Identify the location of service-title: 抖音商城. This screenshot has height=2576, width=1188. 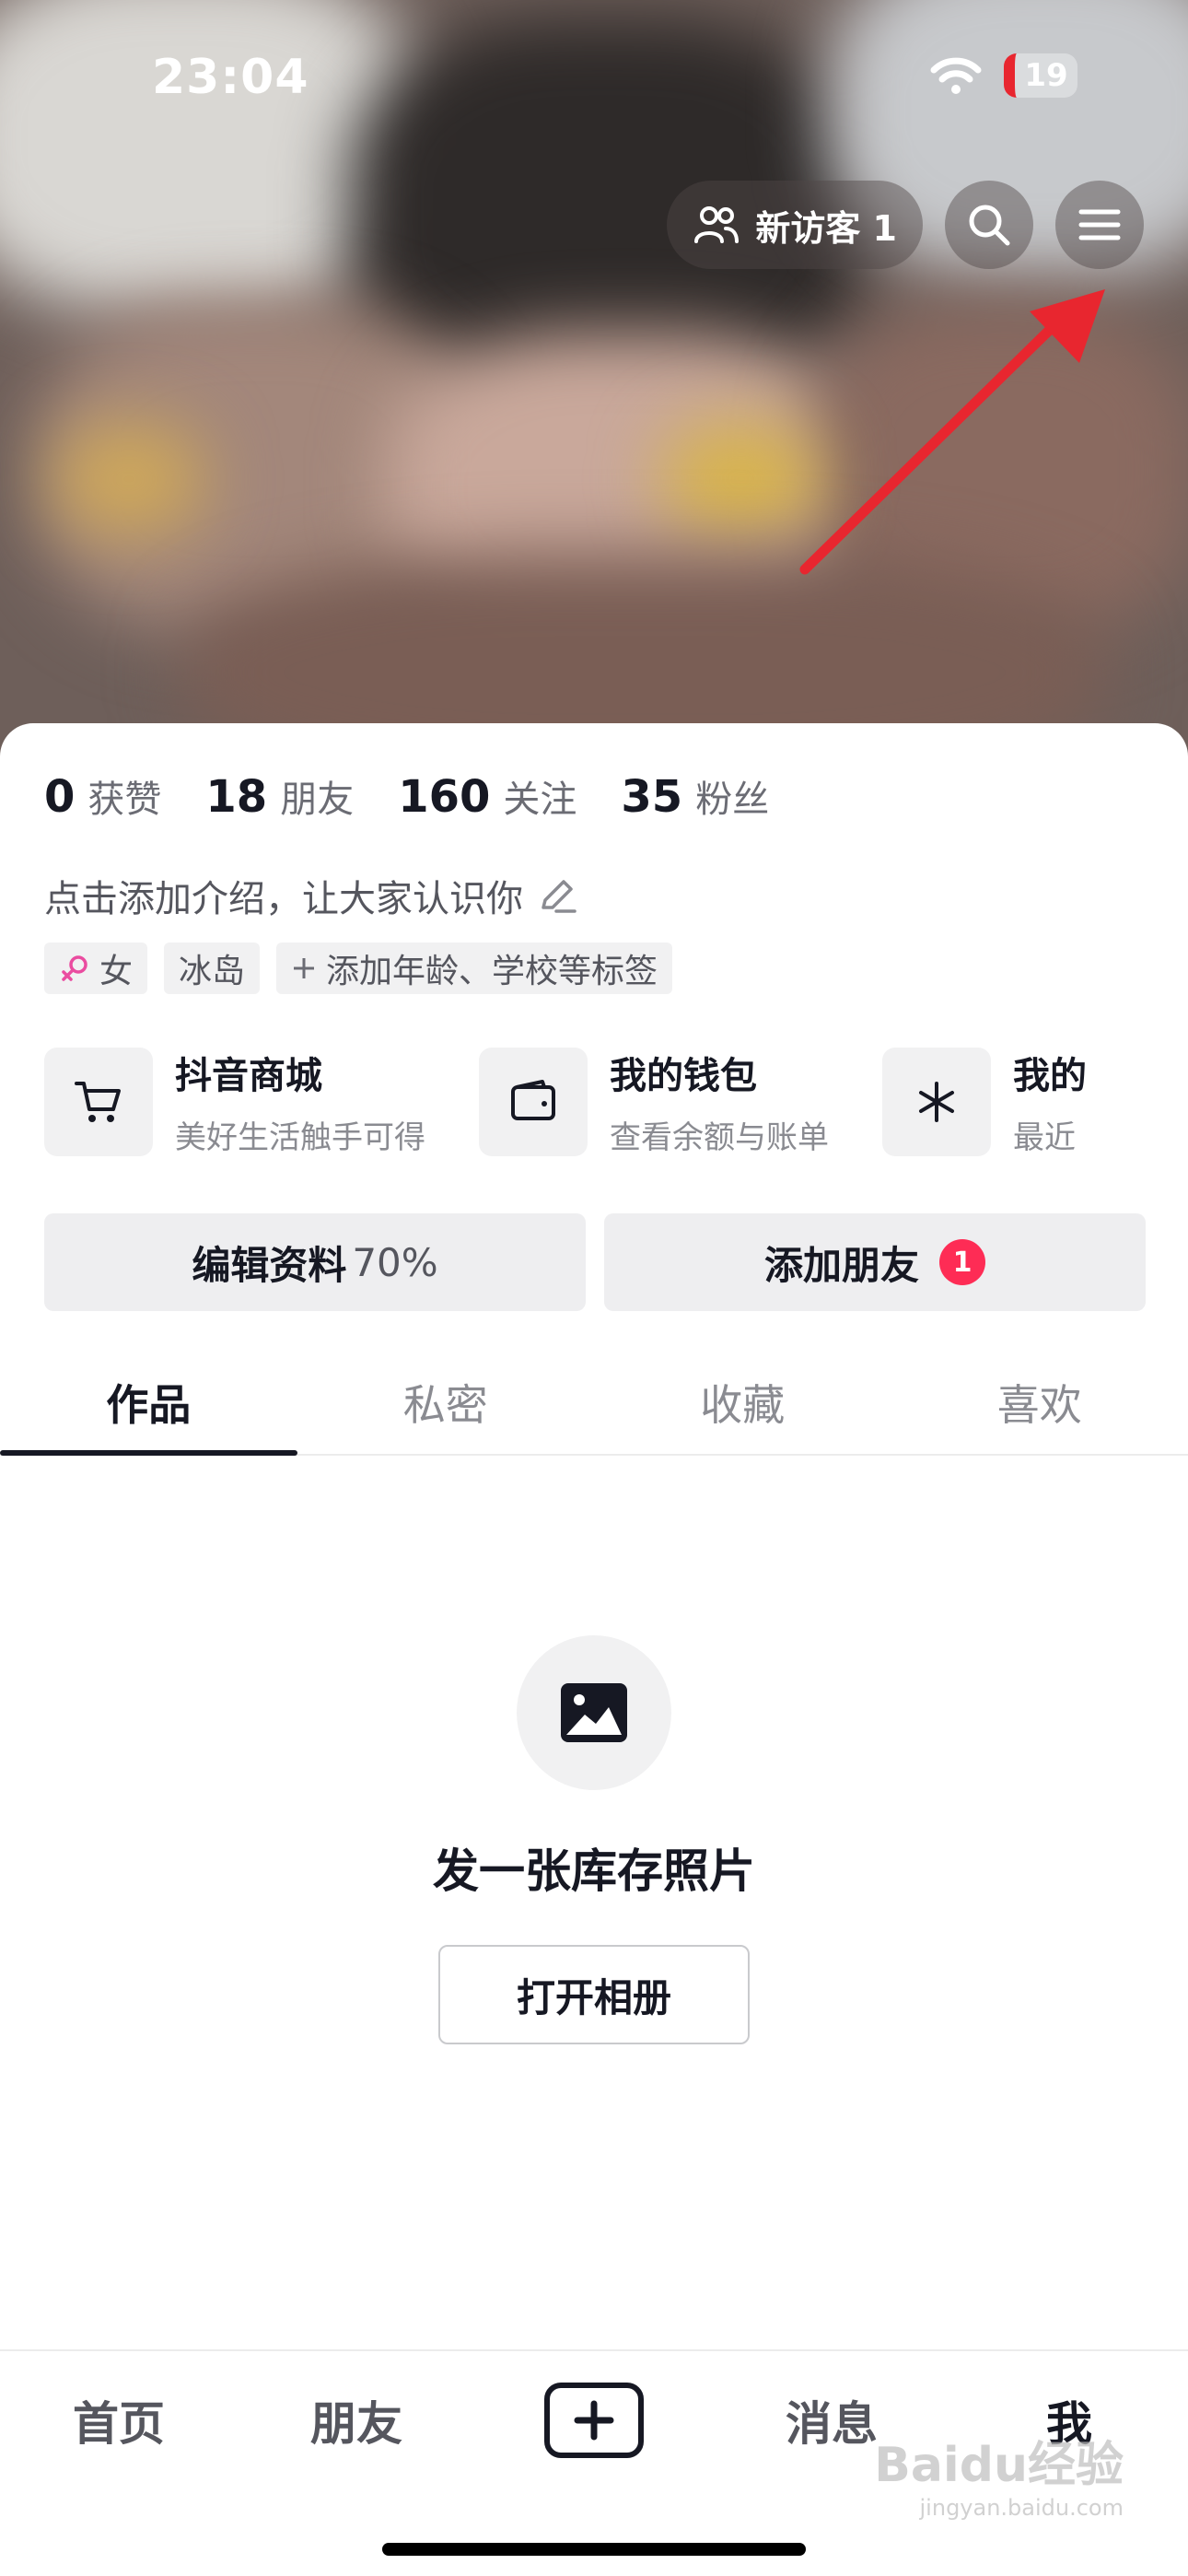
(249, 1076).